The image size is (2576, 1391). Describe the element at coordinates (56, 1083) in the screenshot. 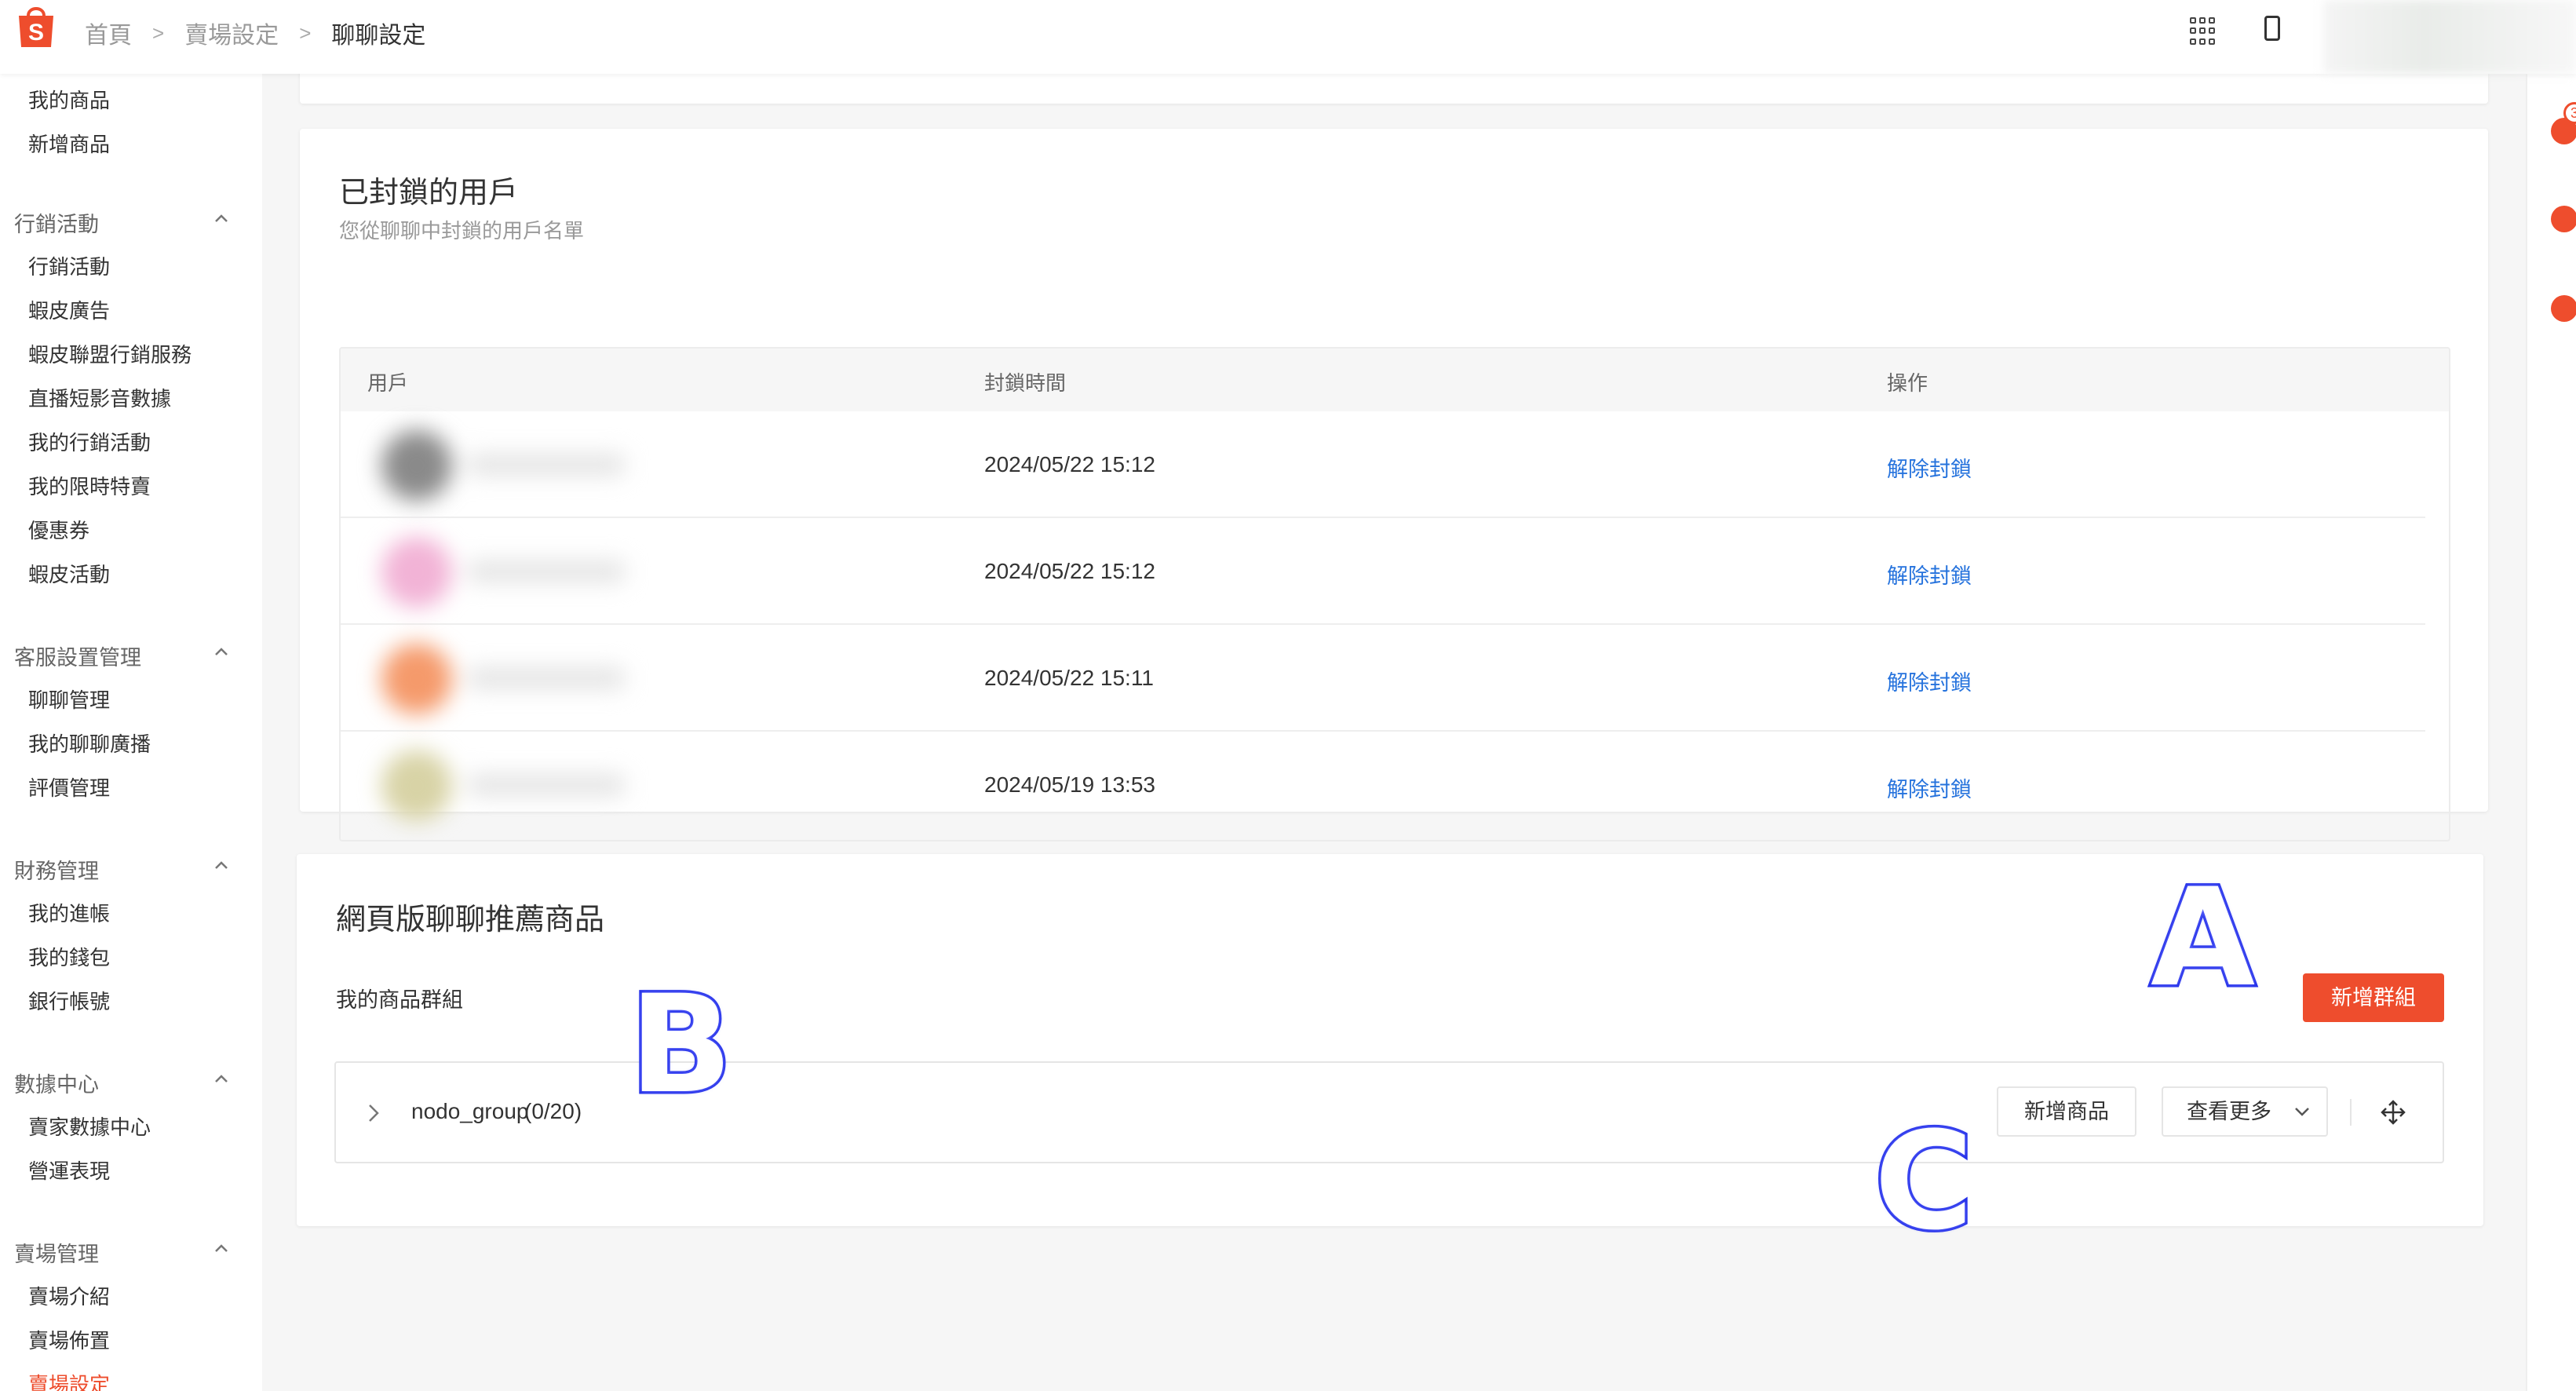

I see `sidebar-group-data-center: 數據中心` at that location.